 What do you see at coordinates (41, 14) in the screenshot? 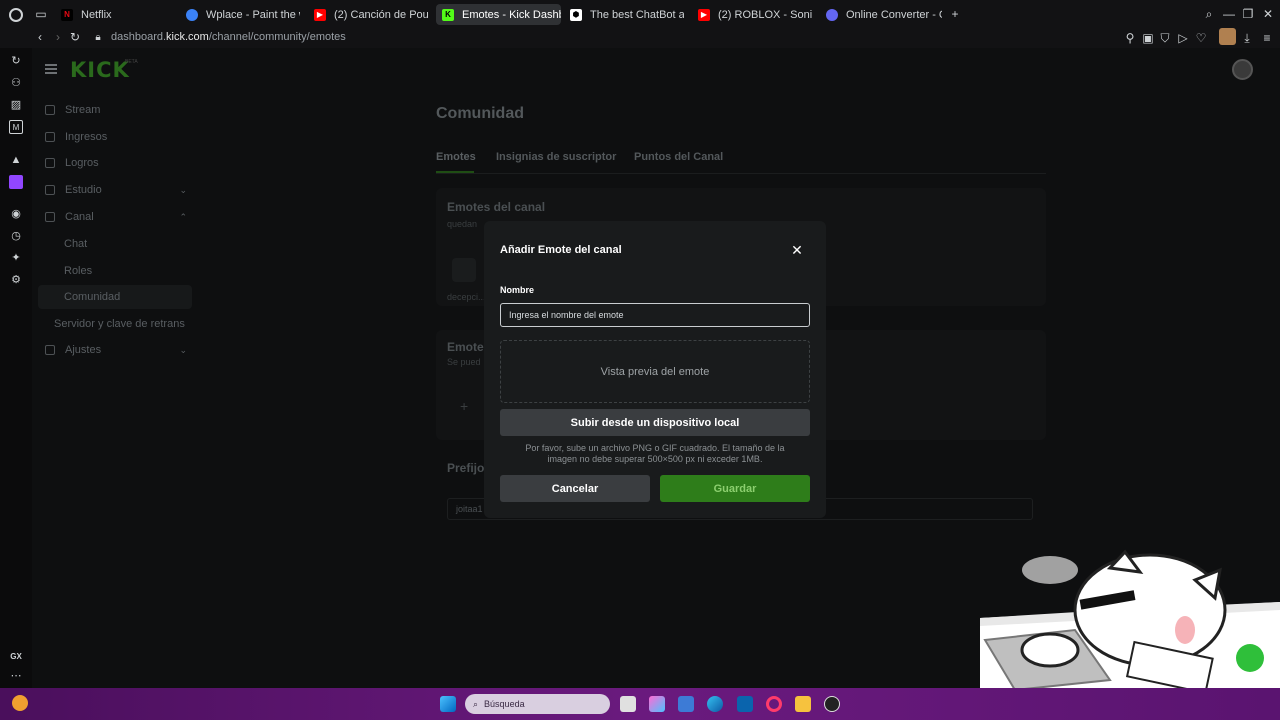
I see `tab-overview-icon: ▭` at bounding box center [41, 14].